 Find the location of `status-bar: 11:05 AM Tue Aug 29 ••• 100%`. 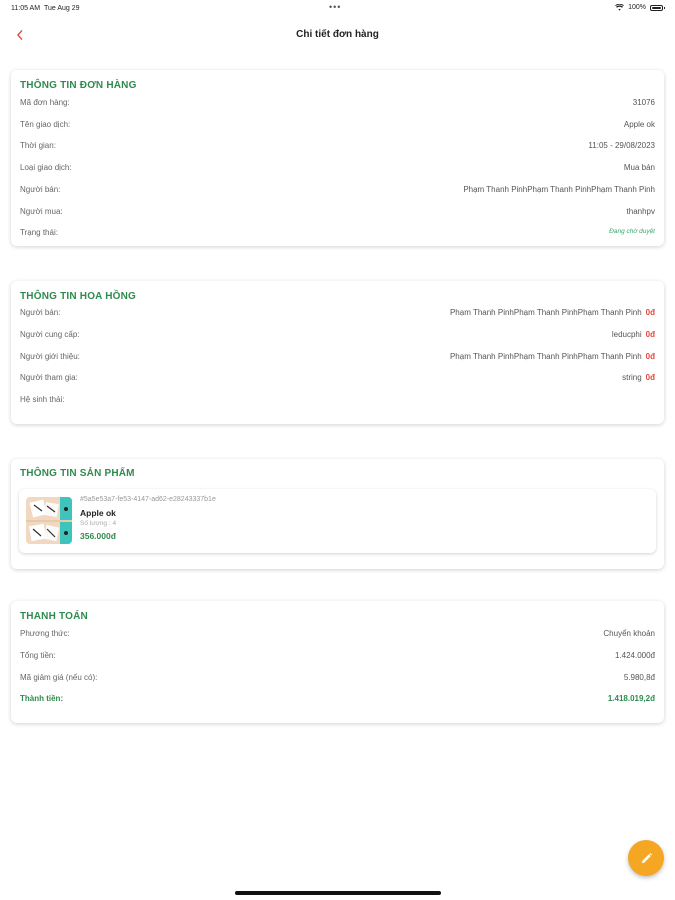

status-bar: 11:05 AM Tue Aug 29 ••• 100% is located at coordinates (337, 8).